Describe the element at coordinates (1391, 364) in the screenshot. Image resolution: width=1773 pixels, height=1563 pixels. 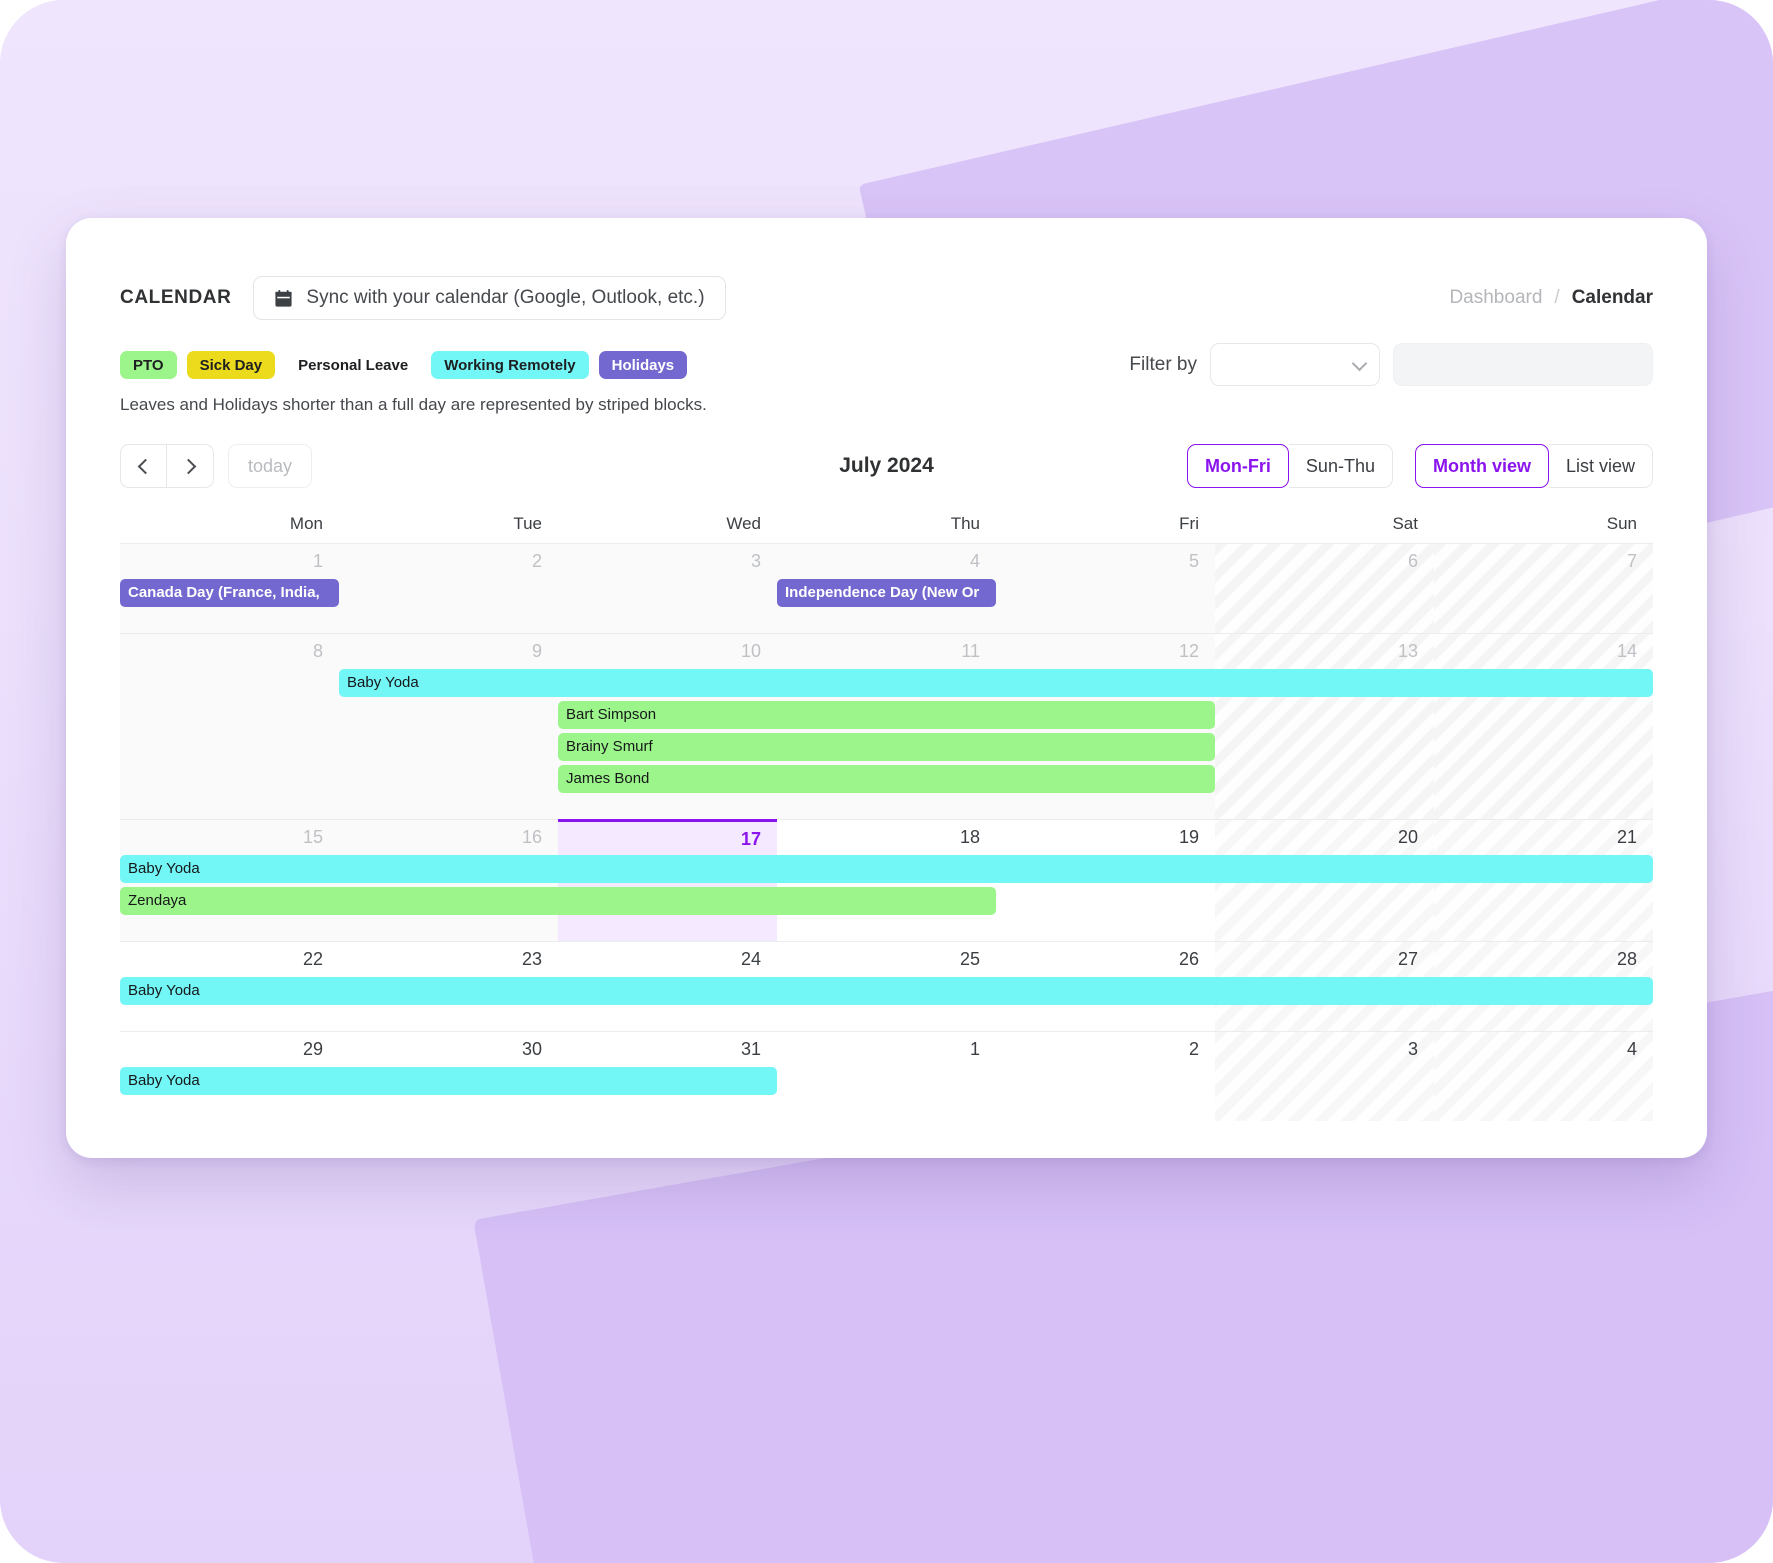
I see `filter-group: Filter by` at that location.